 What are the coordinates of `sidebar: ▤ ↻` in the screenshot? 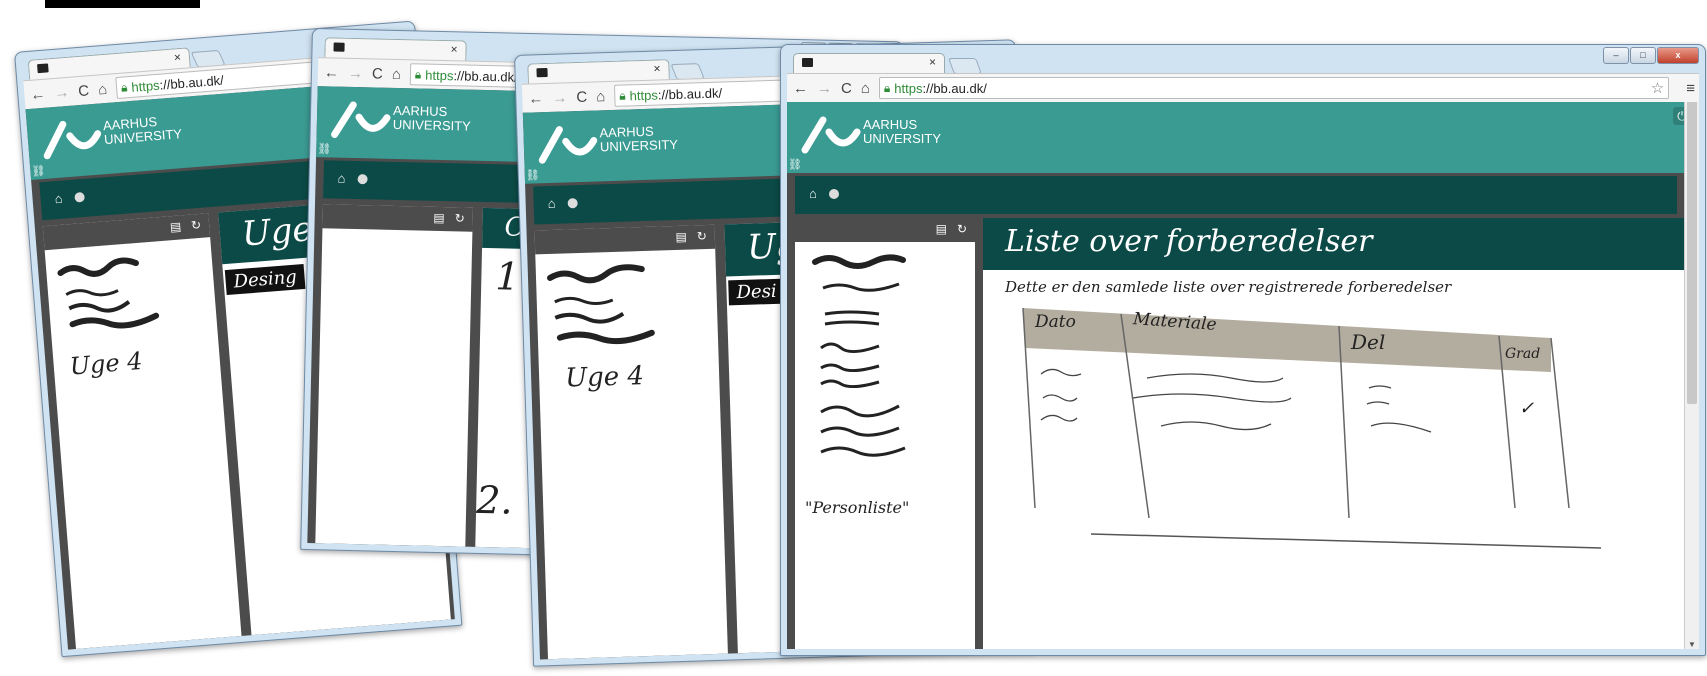 It's located at (394, 375).